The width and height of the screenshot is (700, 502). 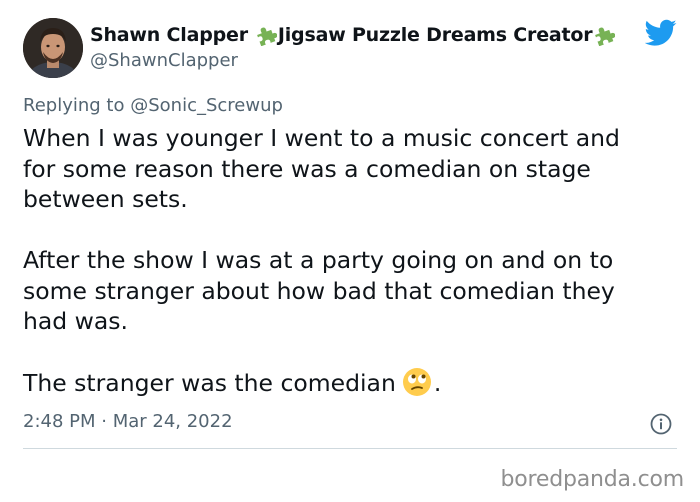 What do you see at coordinates (76, 321) in the screenshot?
I see `tweet-line: had was.` at bounding box center [76, 321].